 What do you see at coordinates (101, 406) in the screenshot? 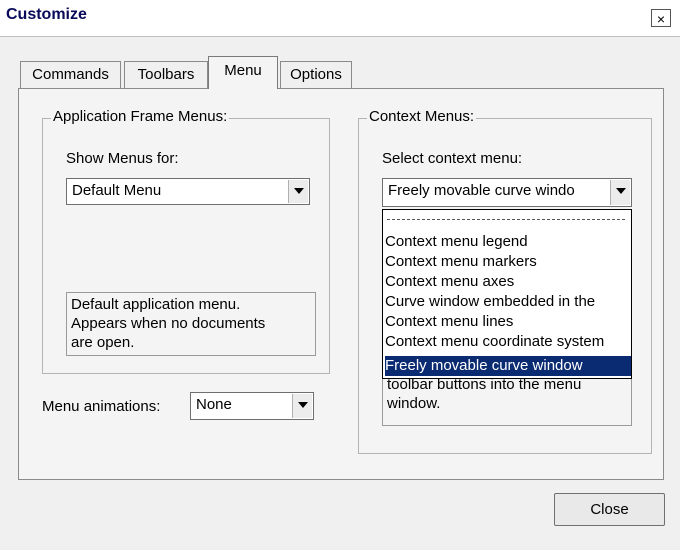
I see `menu-animations-label: Menu animations:` at bounding box center [101, 406].